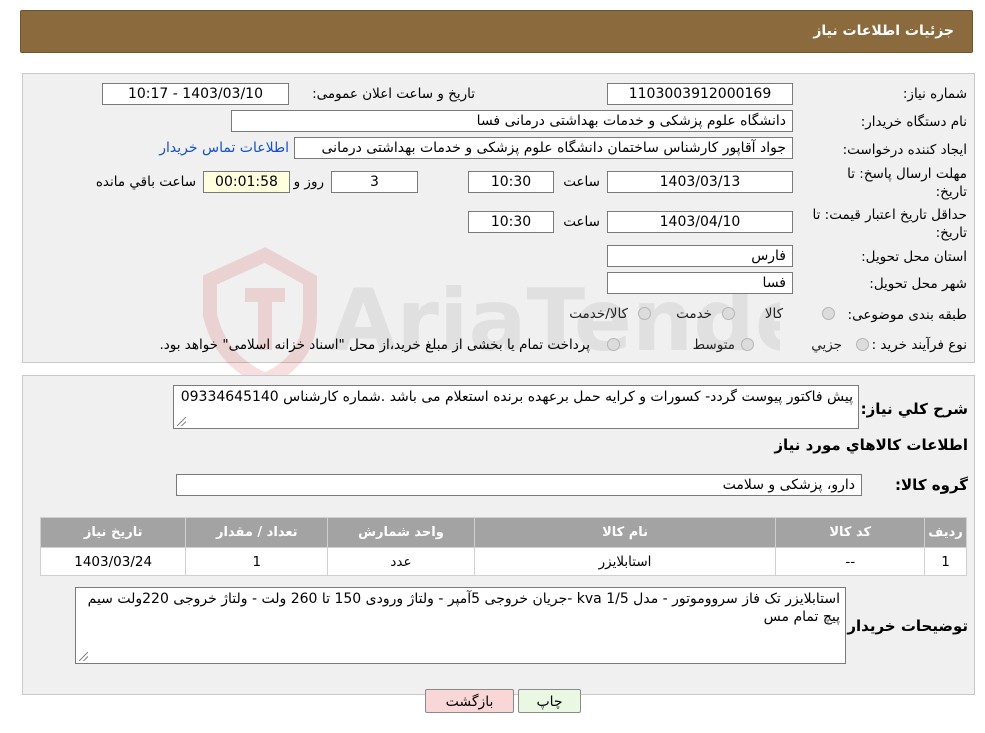  Describe the element at coordinates (713, 345) in the screenshot. I see `process-medium-label: متوسط` at that location.